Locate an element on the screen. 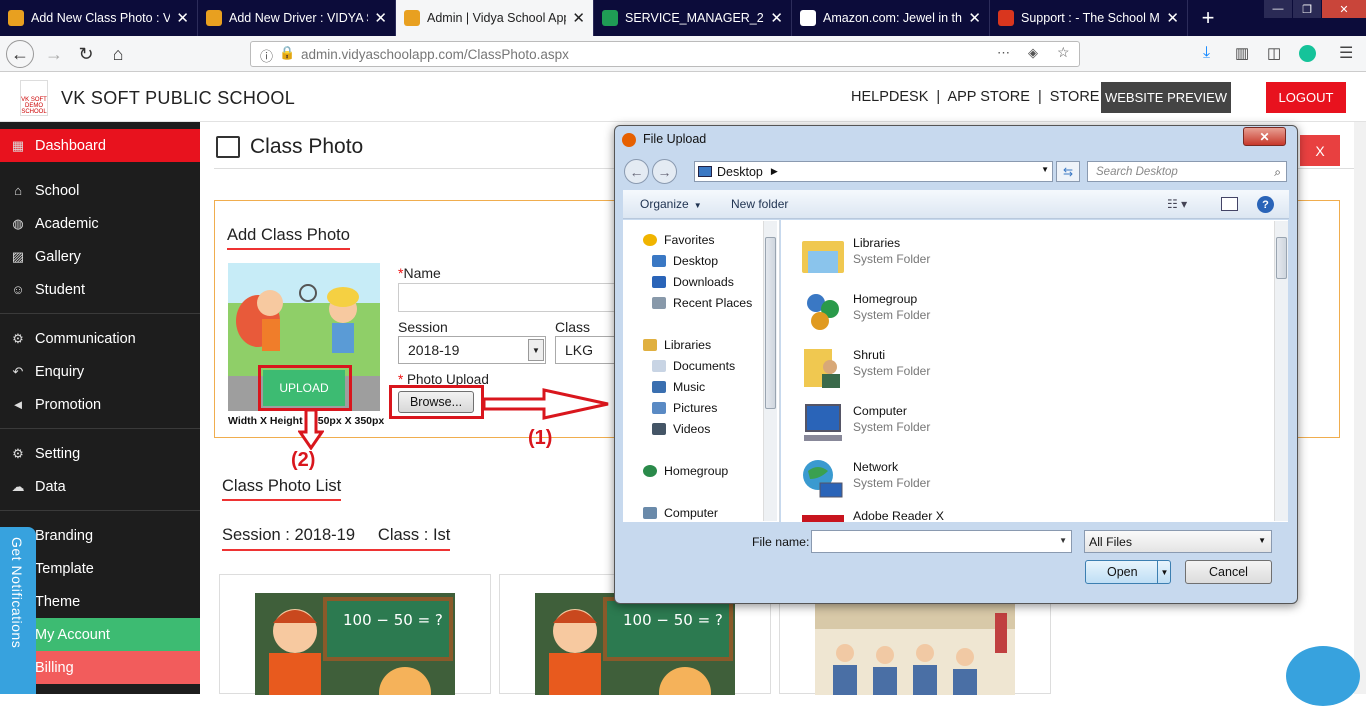 The width and height of the screenshot is (1366, 706). dialog-search-input: Search Desktop ⌕ is located at coordinates (1187, 171).